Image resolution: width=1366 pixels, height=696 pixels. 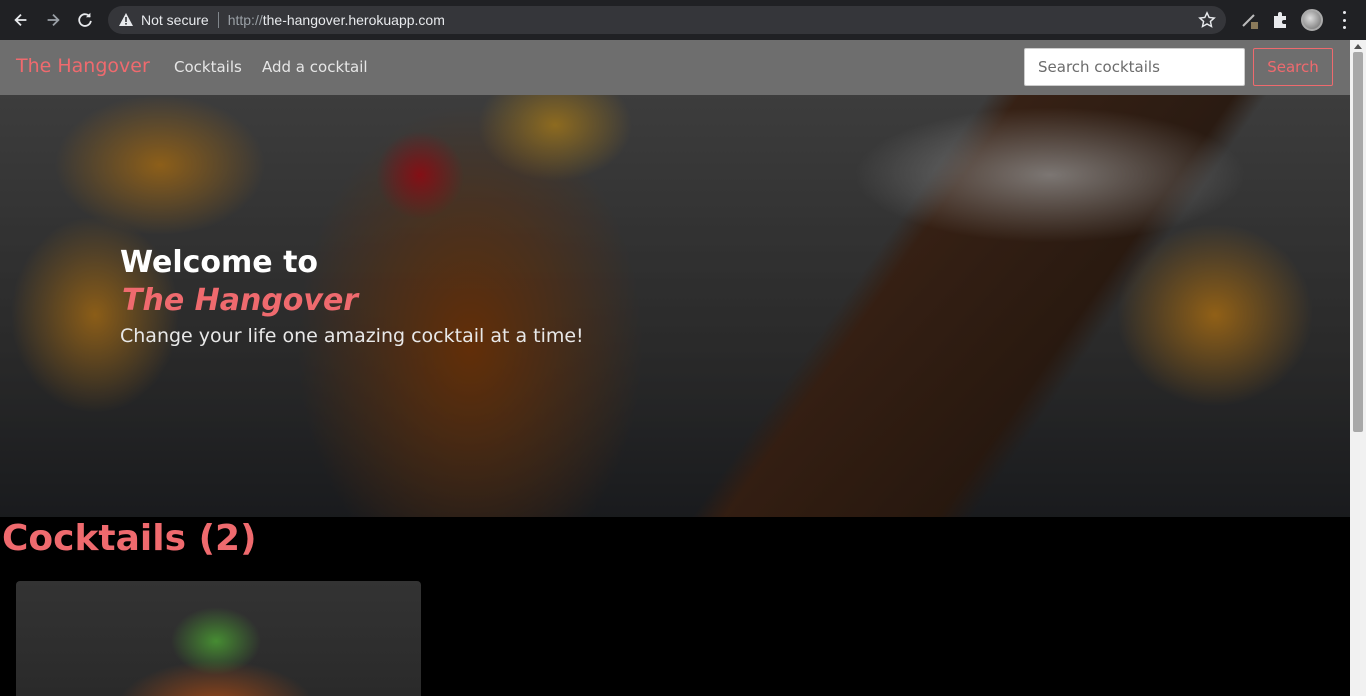 I want to click on reload-button, so click(x=85, y=20).